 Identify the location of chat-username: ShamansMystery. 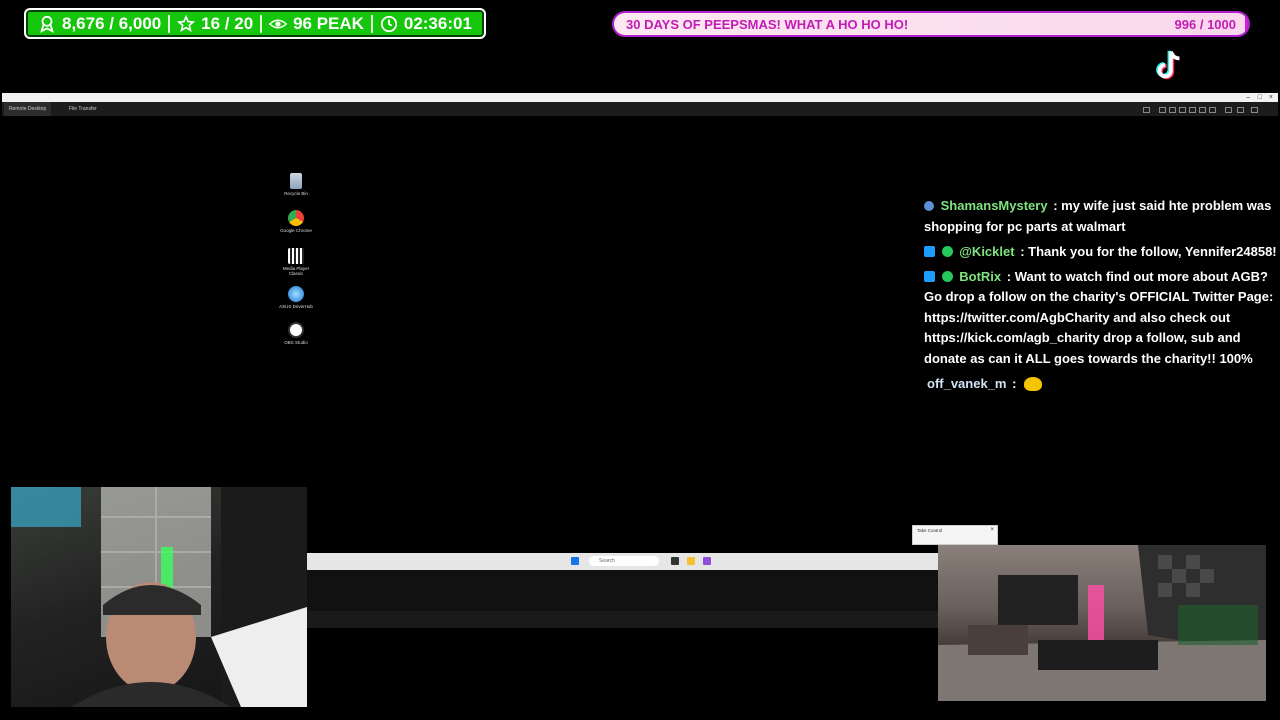
(994, 205).